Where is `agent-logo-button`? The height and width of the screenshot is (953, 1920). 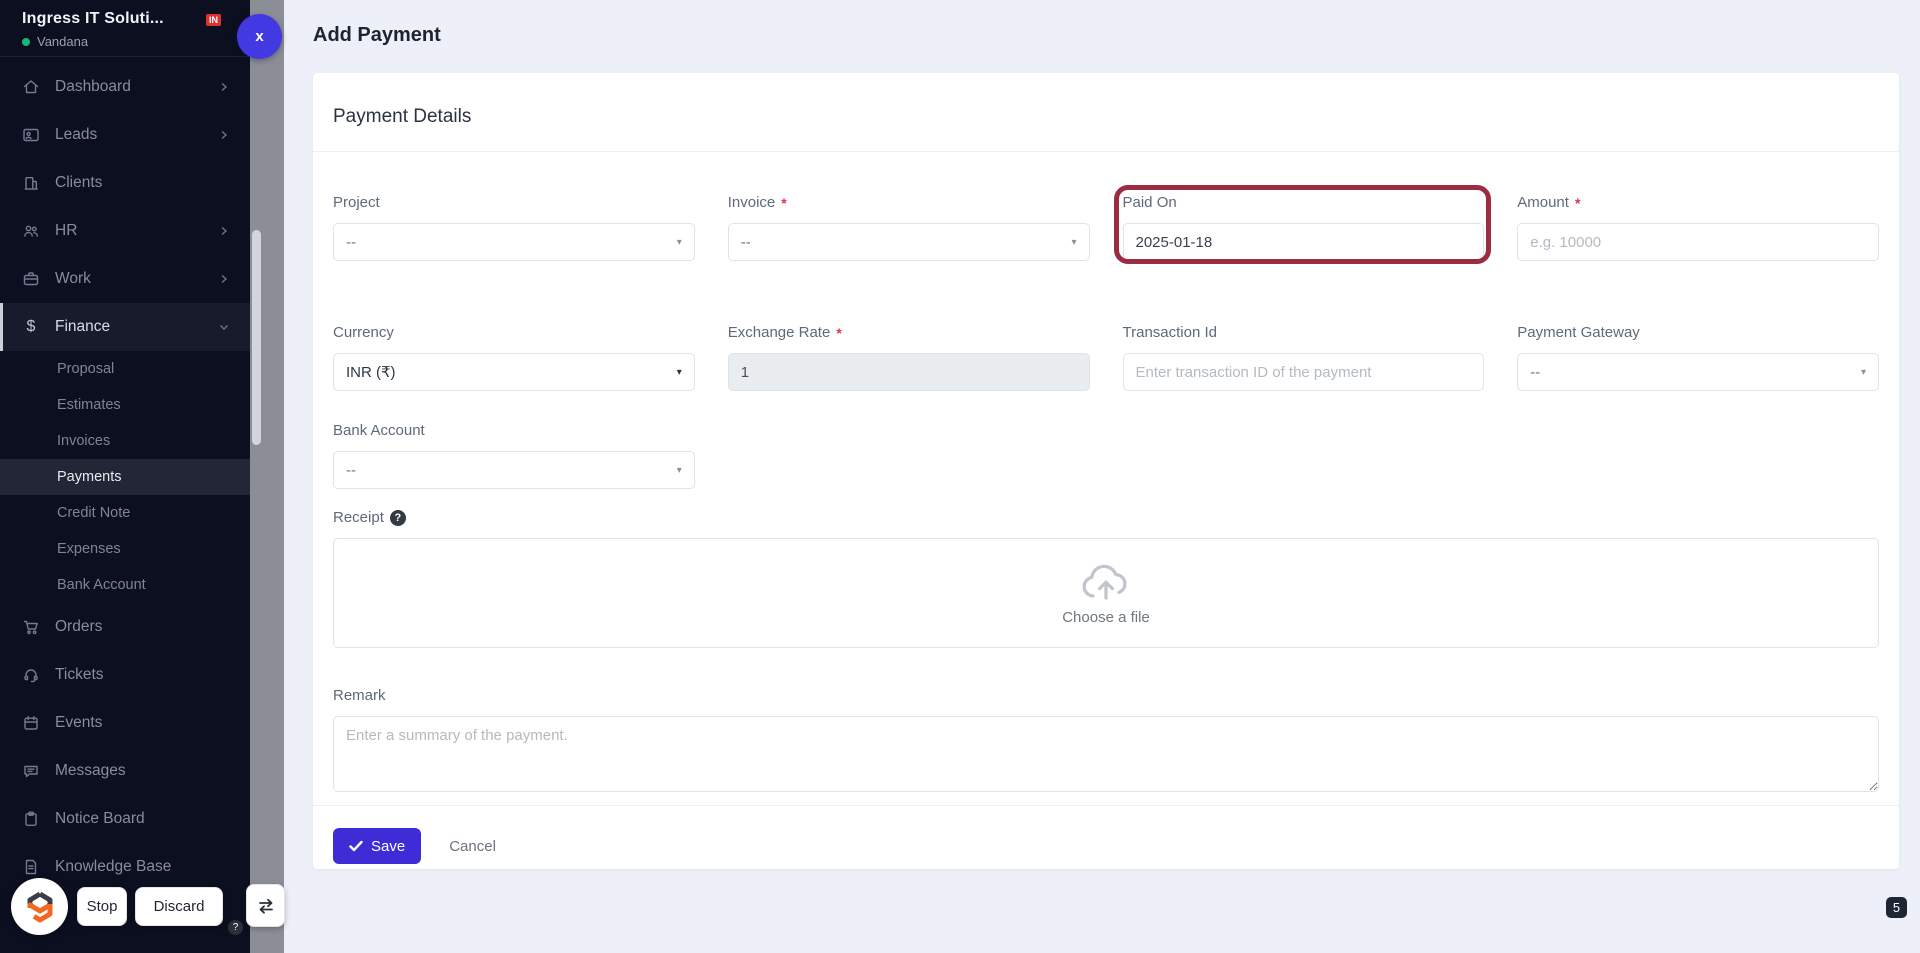
agent-logo-button is located at coordinates (39, 906).